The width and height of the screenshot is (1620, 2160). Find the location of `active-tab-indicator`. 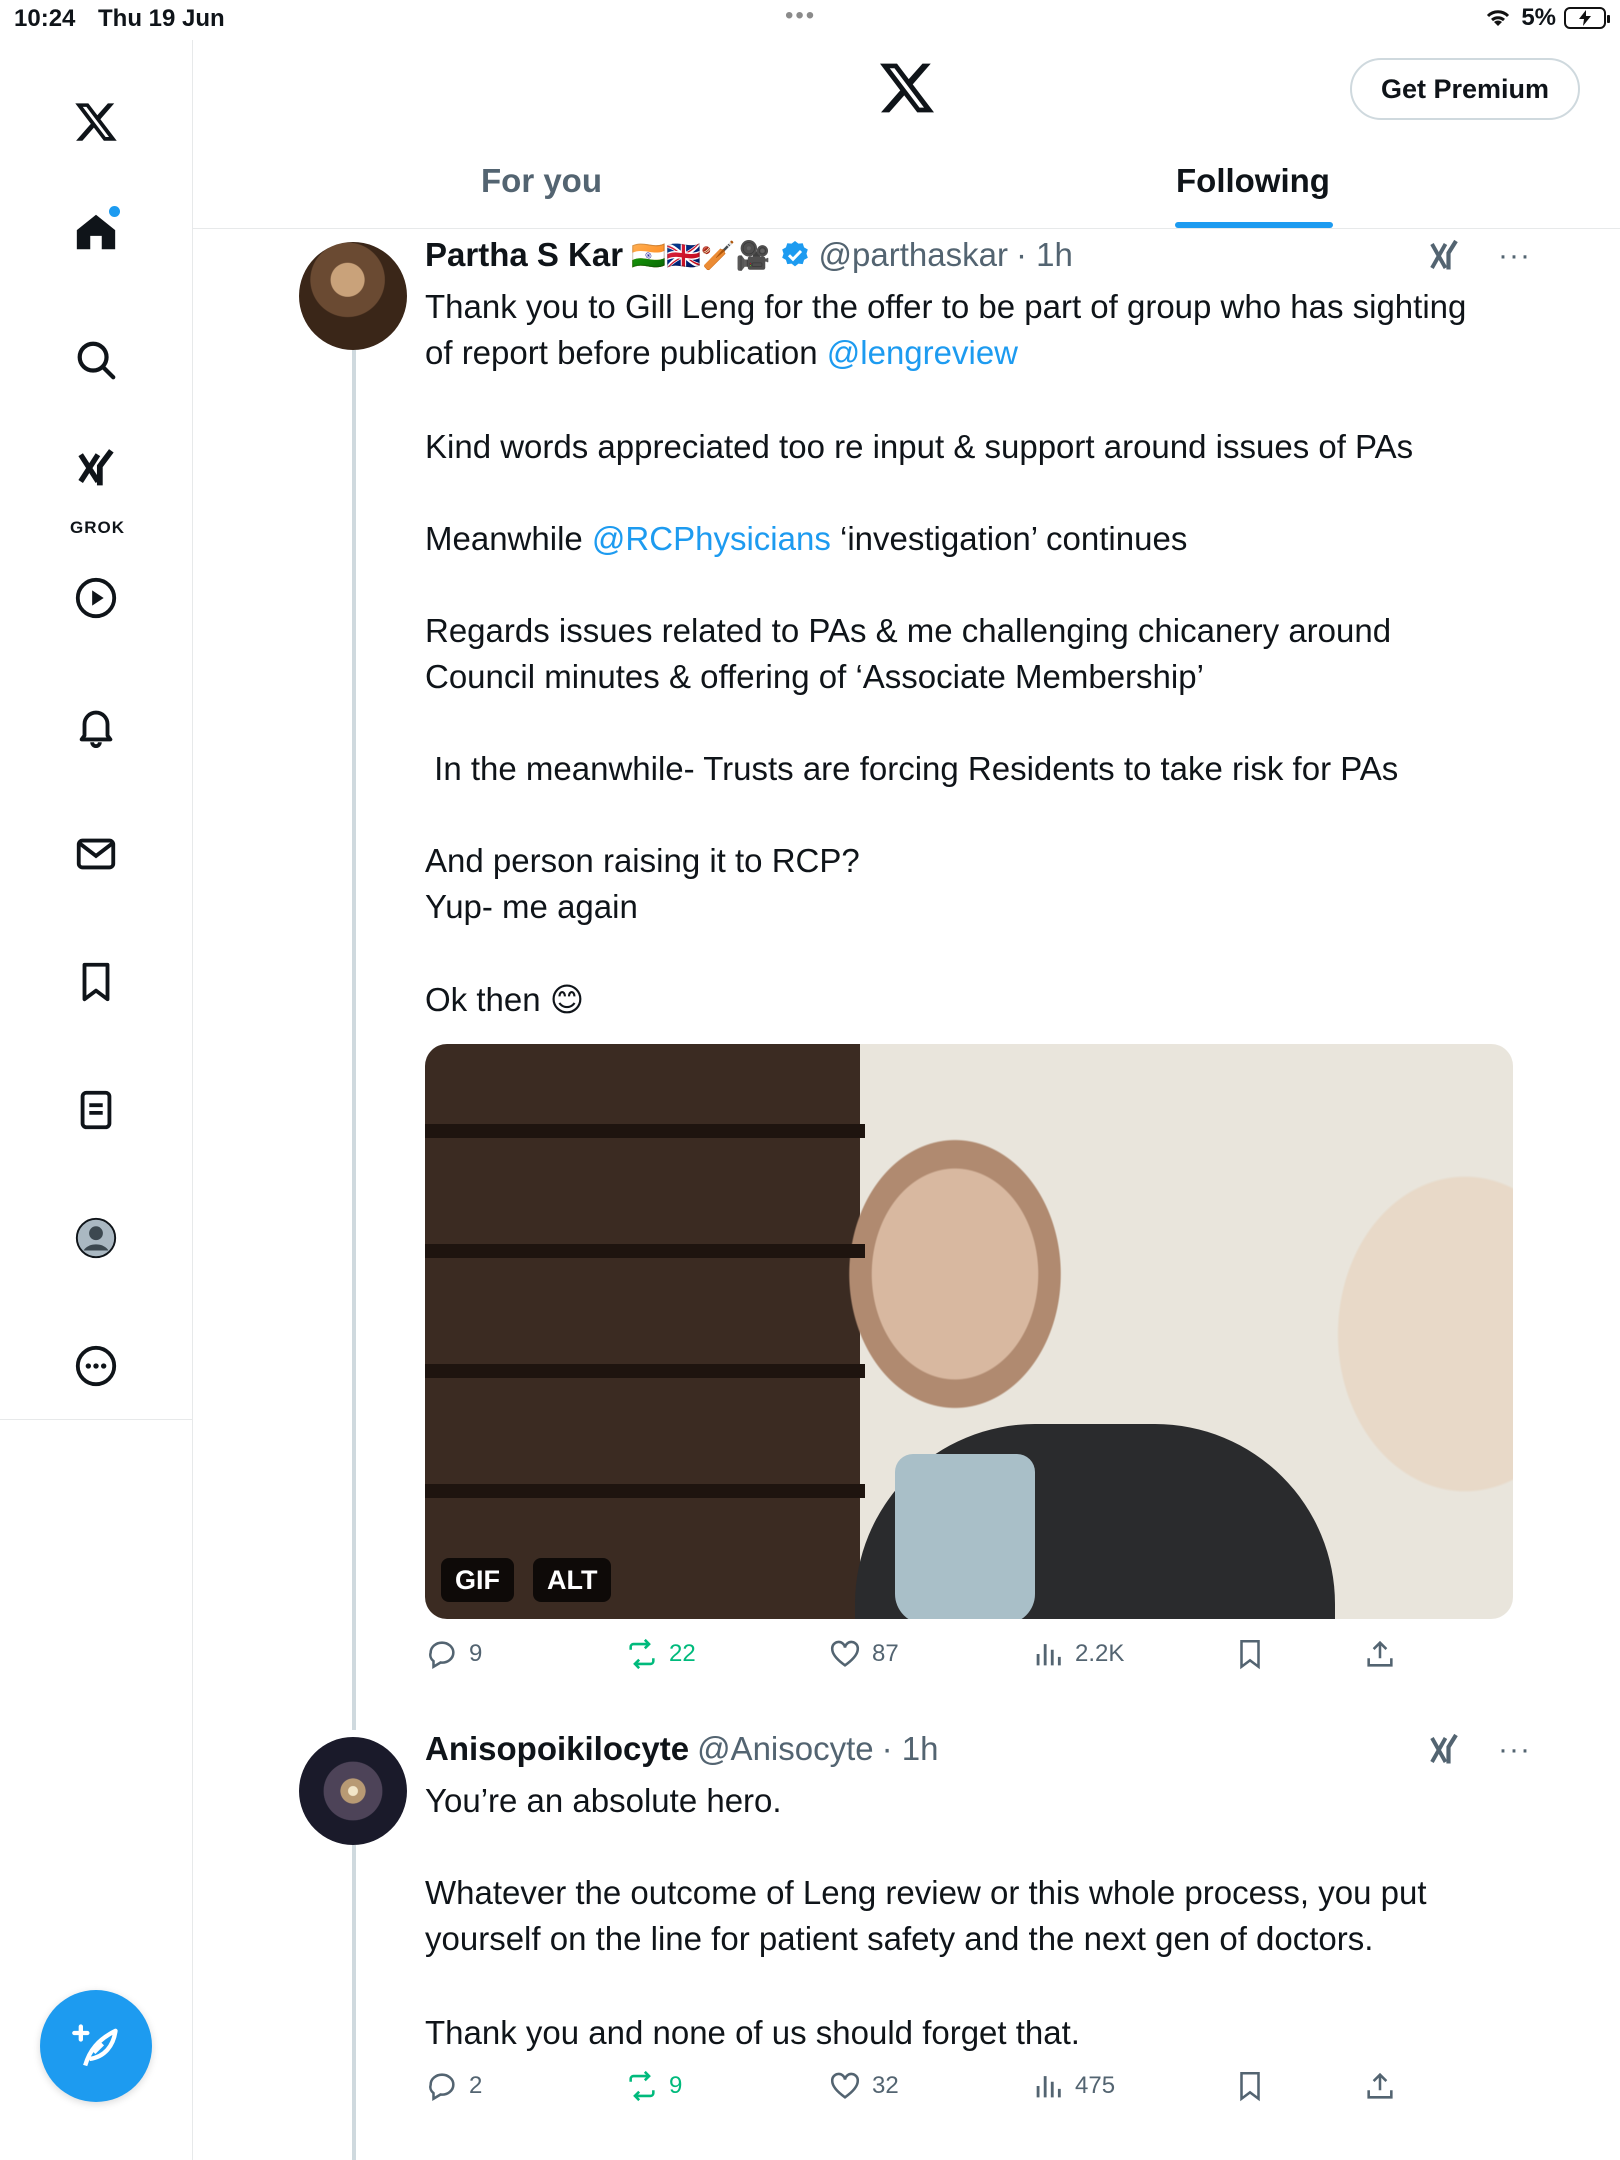

active-tab-indicator is located at coordinates (1254, 225).